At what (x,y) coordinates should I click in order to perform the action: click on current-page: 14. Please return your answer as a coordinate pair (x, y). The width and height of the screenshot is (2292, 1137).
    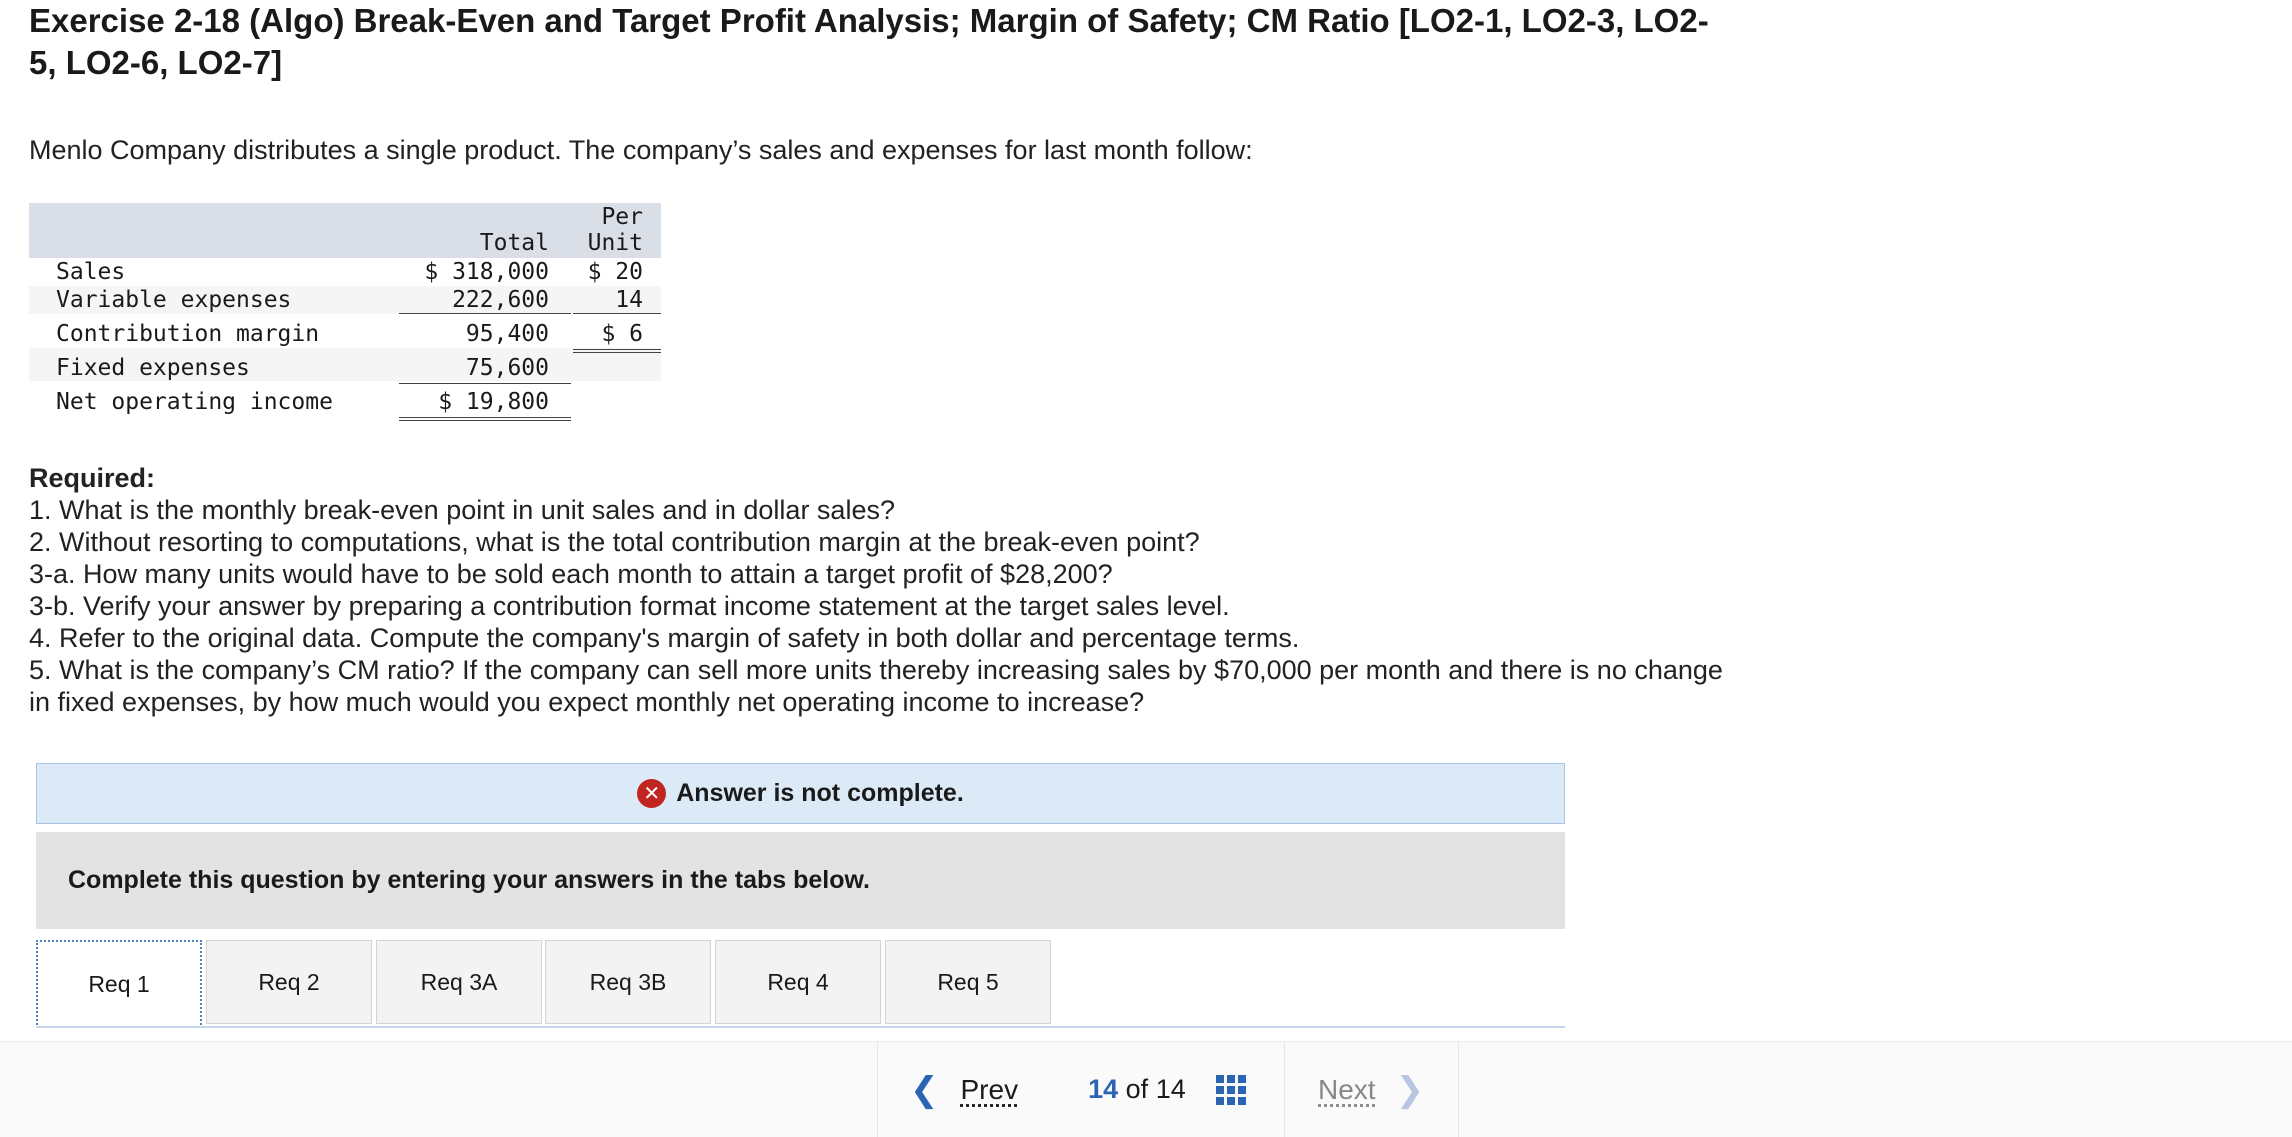
    Looking at the image, I should click on (1103, 1089).